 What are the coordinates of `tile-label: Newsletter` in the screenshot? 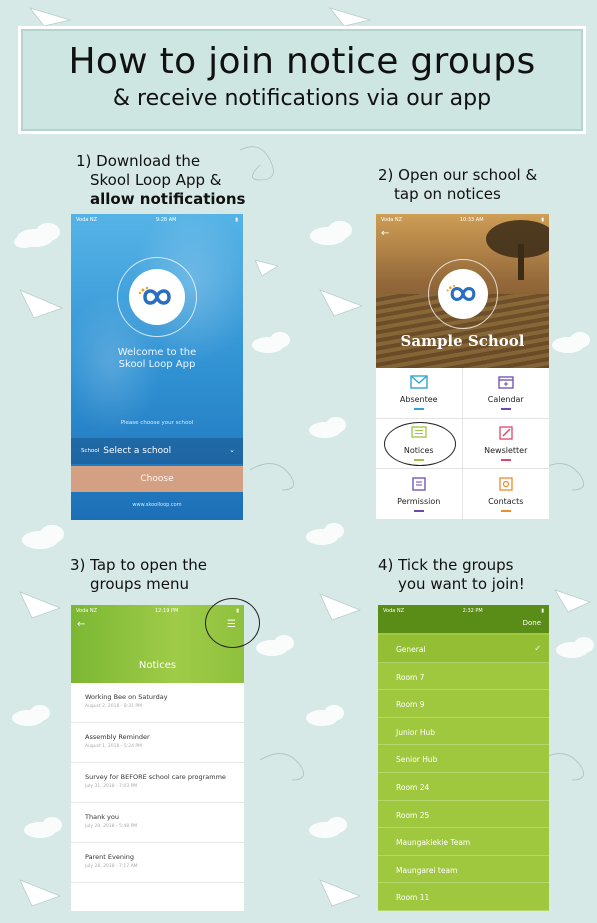 It's located at (506, 450).